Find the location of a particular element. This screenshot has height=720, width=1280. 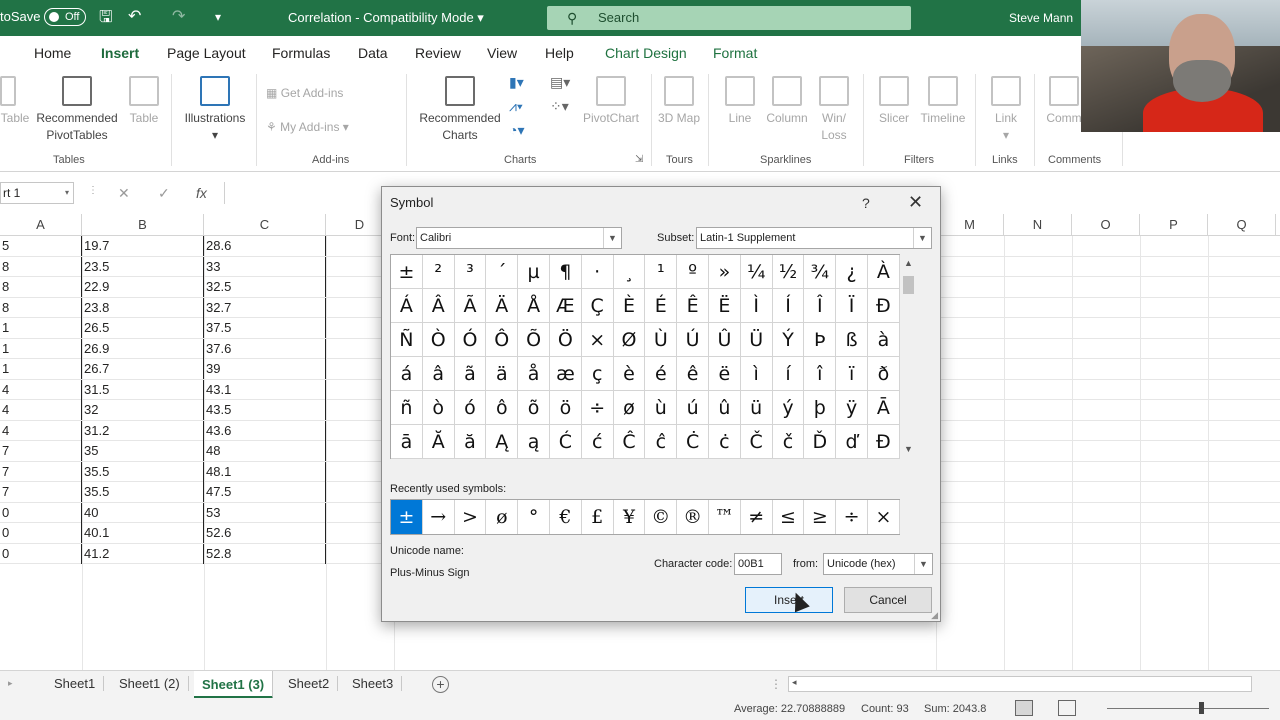

symbol-cell: î is located at coordinates (820, 374).